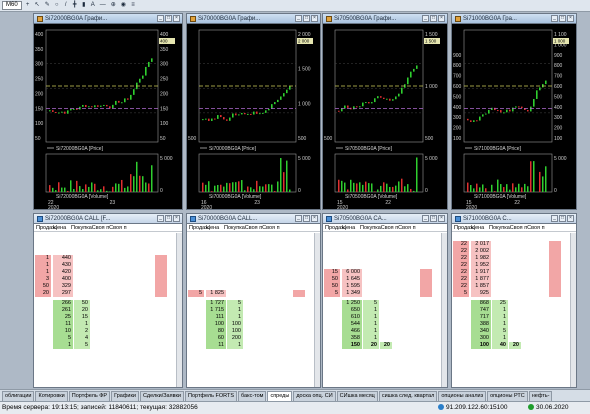 Image resolution: width=590 pixels, height=414 pixels. I want to click on workspace-tab: нефть-, so click(540, 396).